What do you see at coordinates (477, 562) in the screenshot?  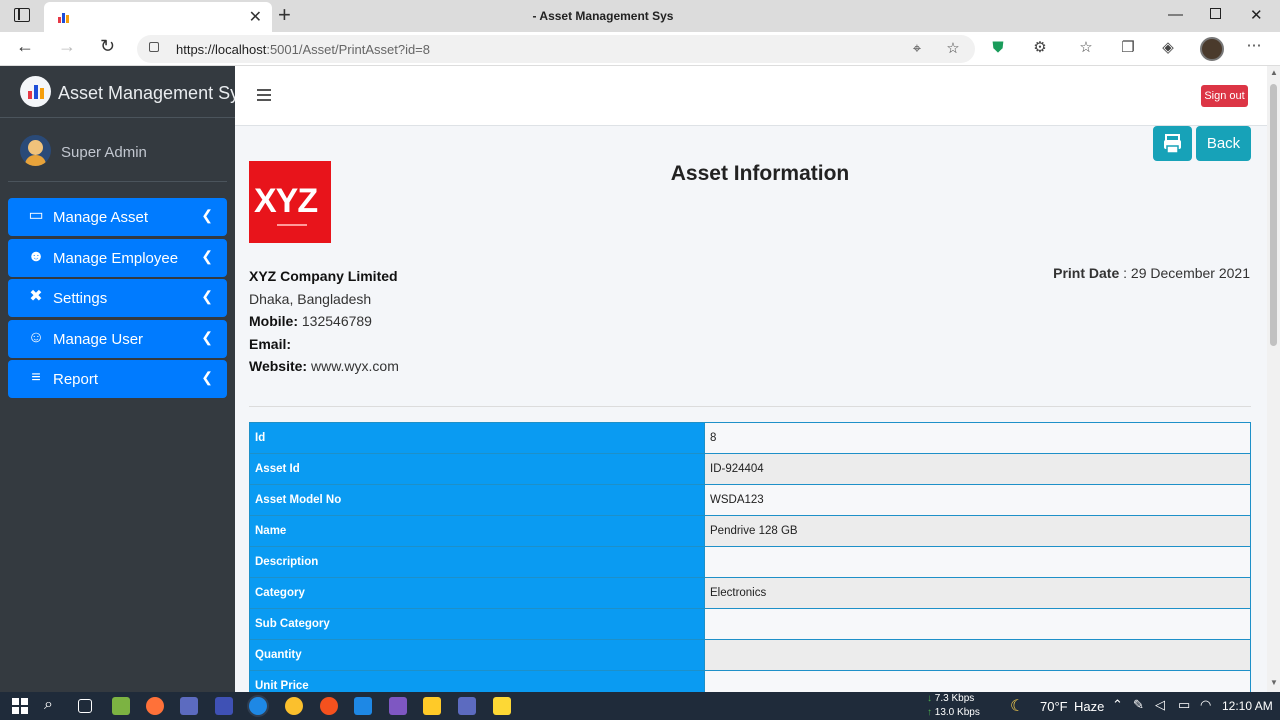 I see `row-key: Description` at bounding box center [477, 562].